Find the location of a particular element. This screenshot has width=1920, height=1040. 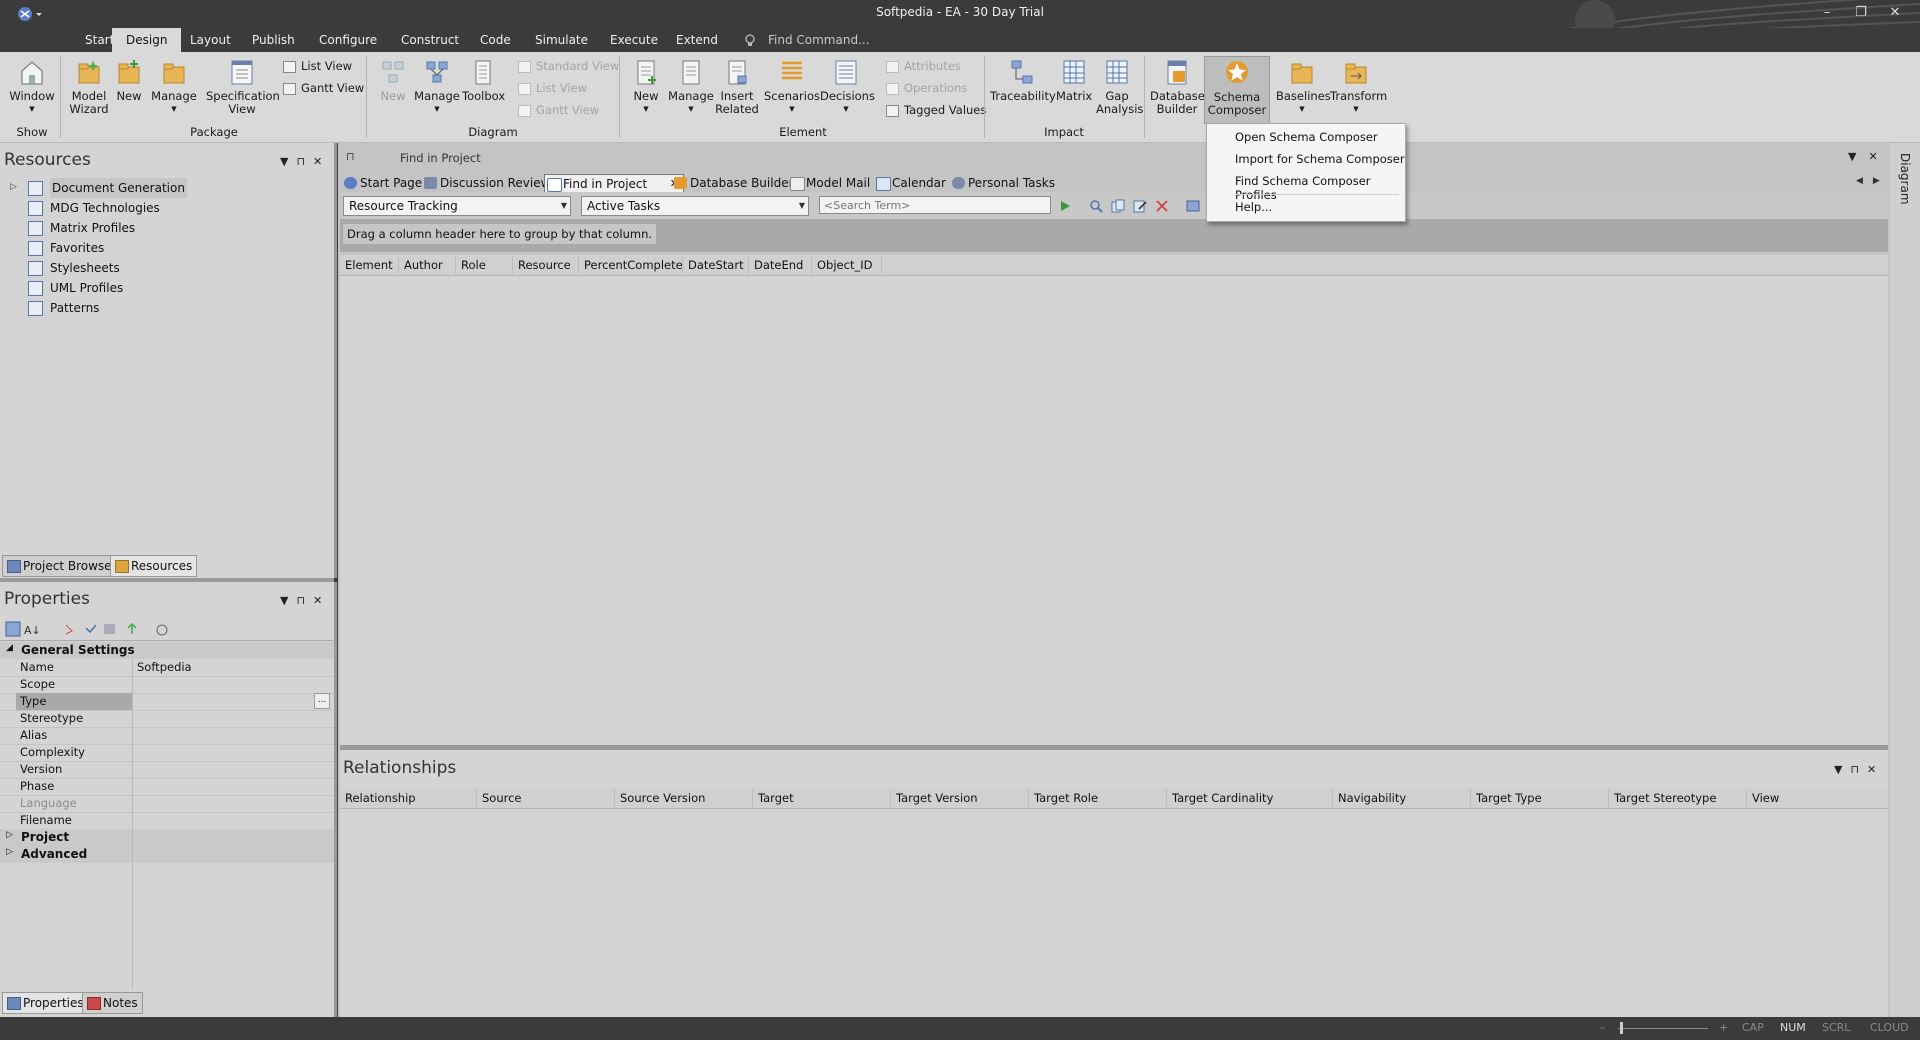

properties-panel-controls: ▼⊓✕ is located at coordinates (305, 600).